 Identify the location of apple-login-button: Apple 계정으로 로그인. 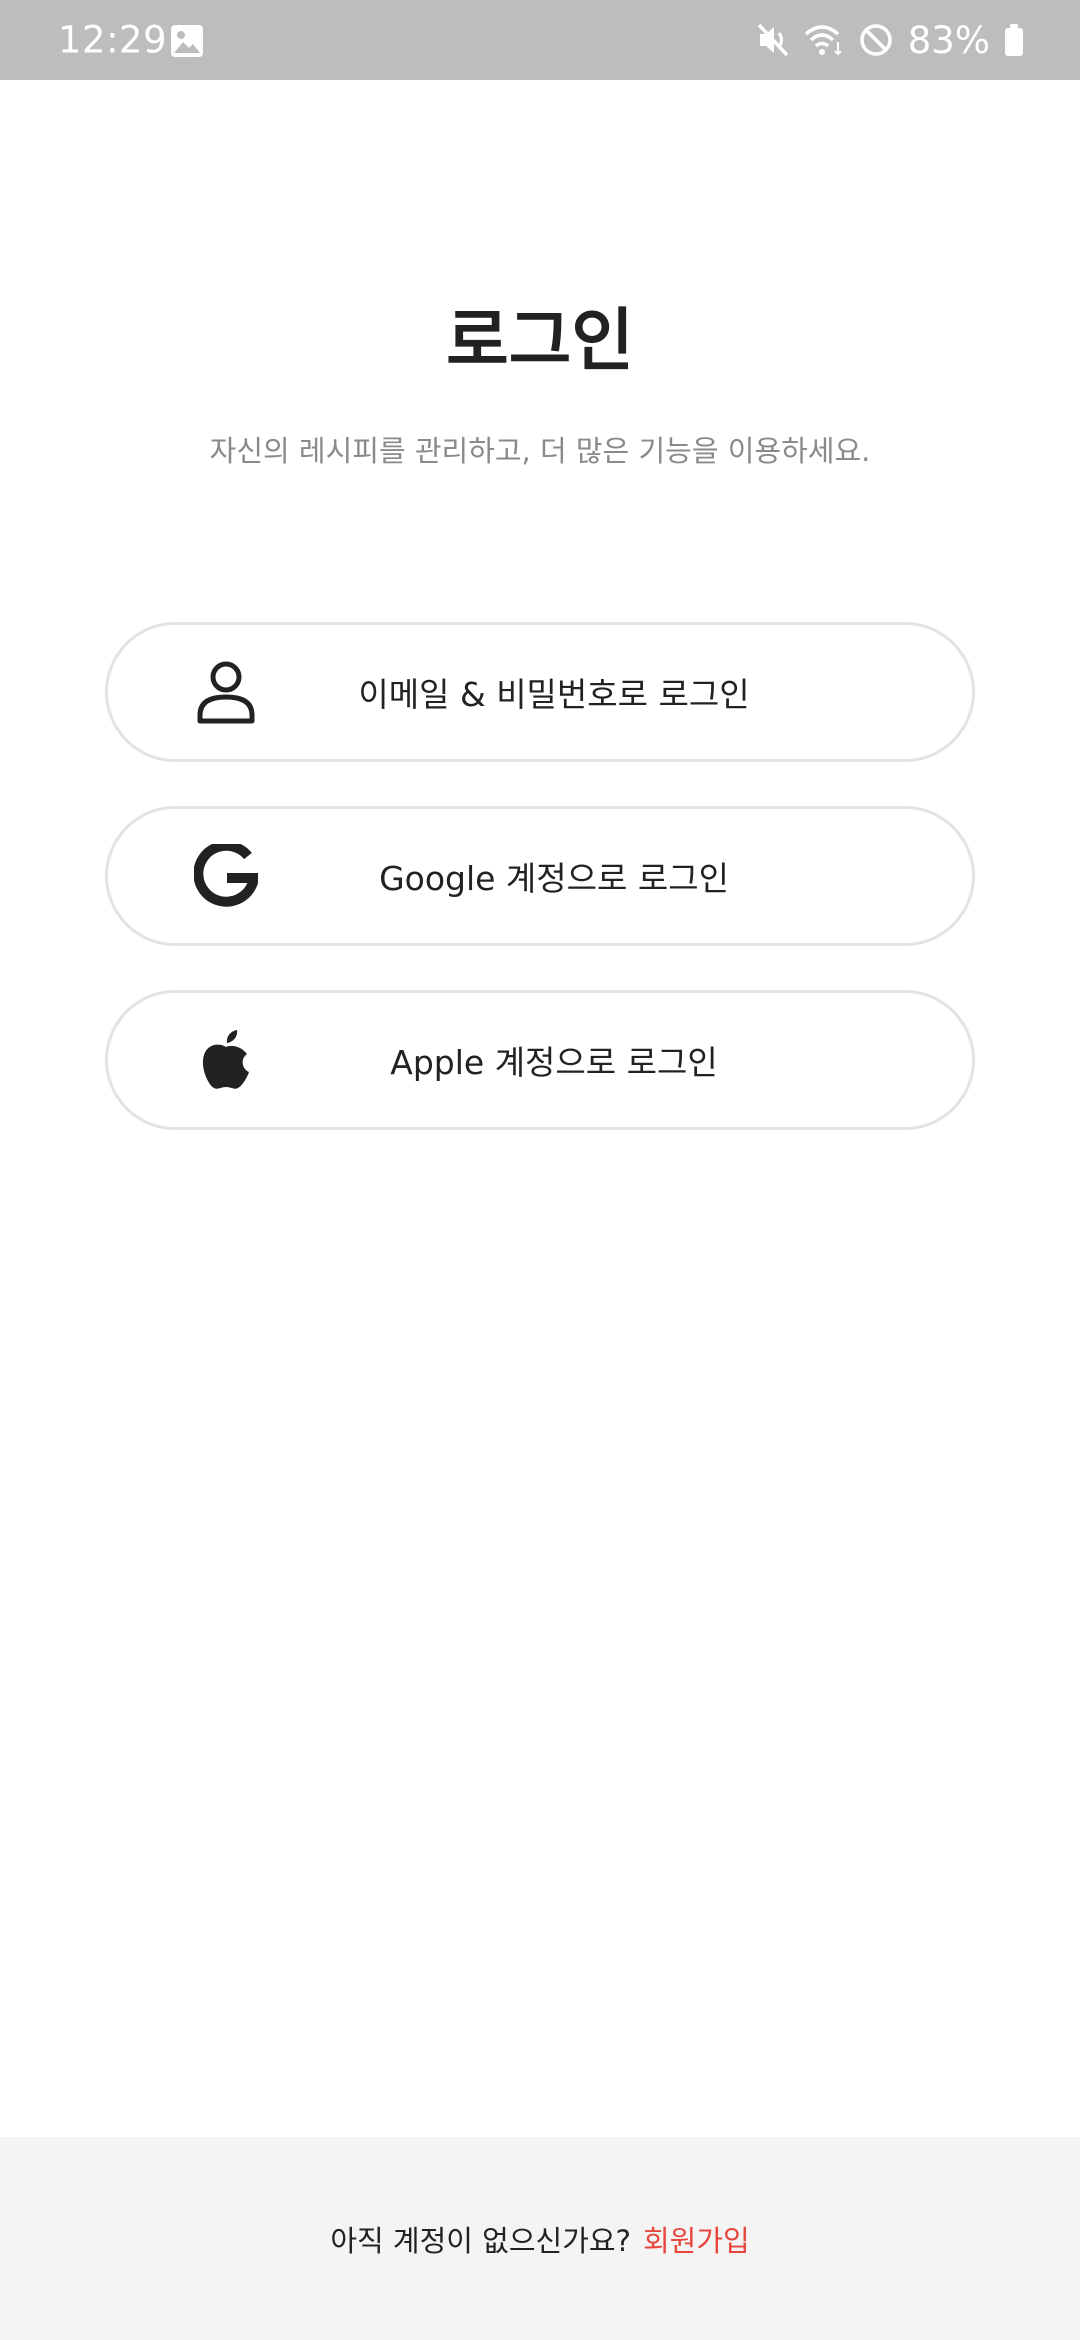
(540, 1060).